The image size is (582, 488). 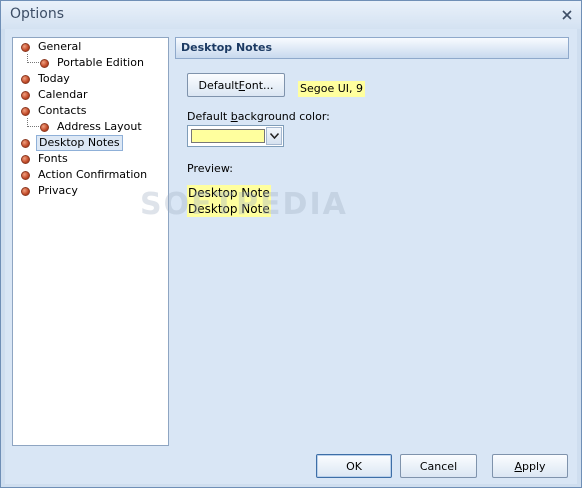 I want to click on tree-item-calendar: Calendar, so click(x=55, y=95).